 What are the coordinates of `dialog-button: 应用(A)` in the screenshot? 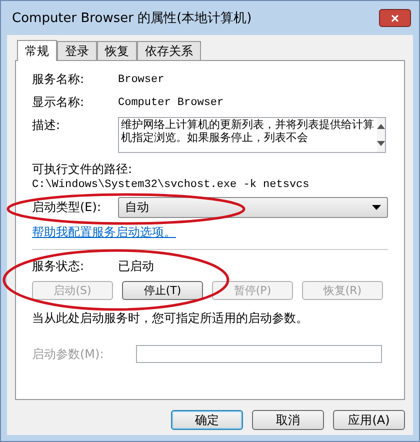 It's located at (369, 420).